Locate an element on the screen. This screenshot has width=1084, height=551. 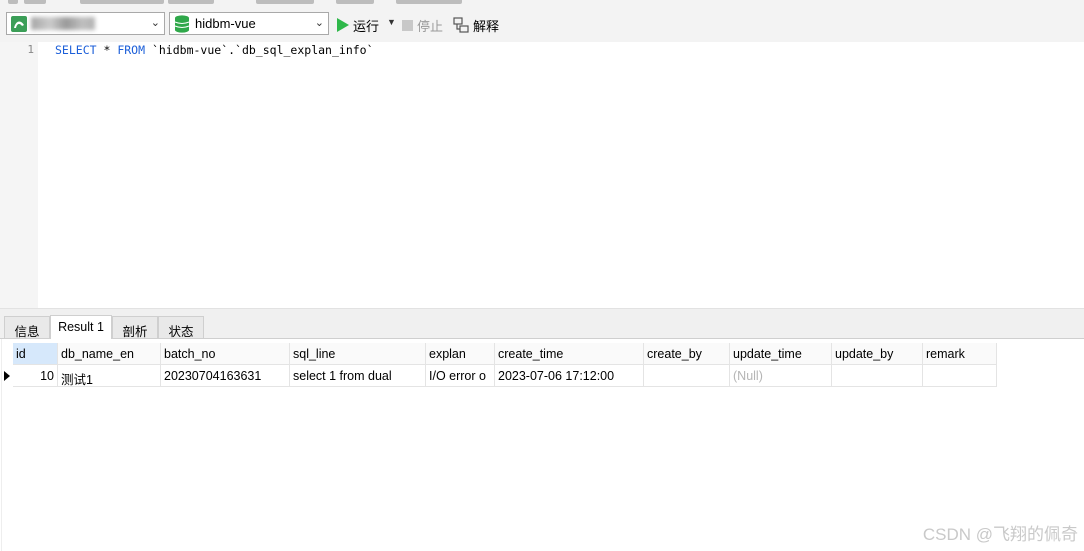
column-header-id: id is located at coordinates (35, 354).